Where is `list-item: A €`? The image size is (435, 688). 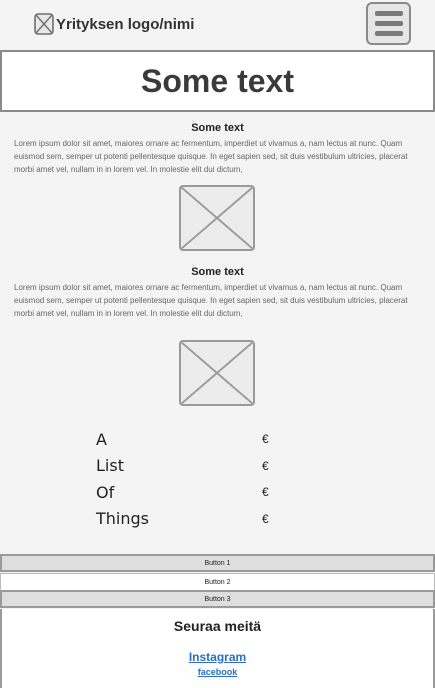
list-item: A € is located at coordinates (196, 439).